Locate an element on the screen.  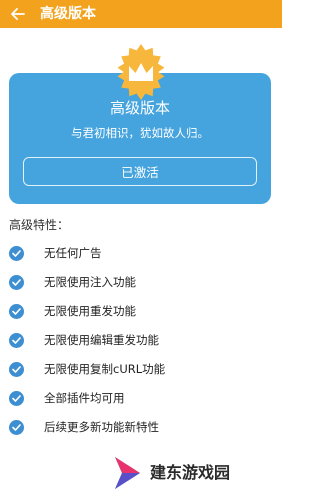
play-logo-icon is located at coordinates (127, 473).